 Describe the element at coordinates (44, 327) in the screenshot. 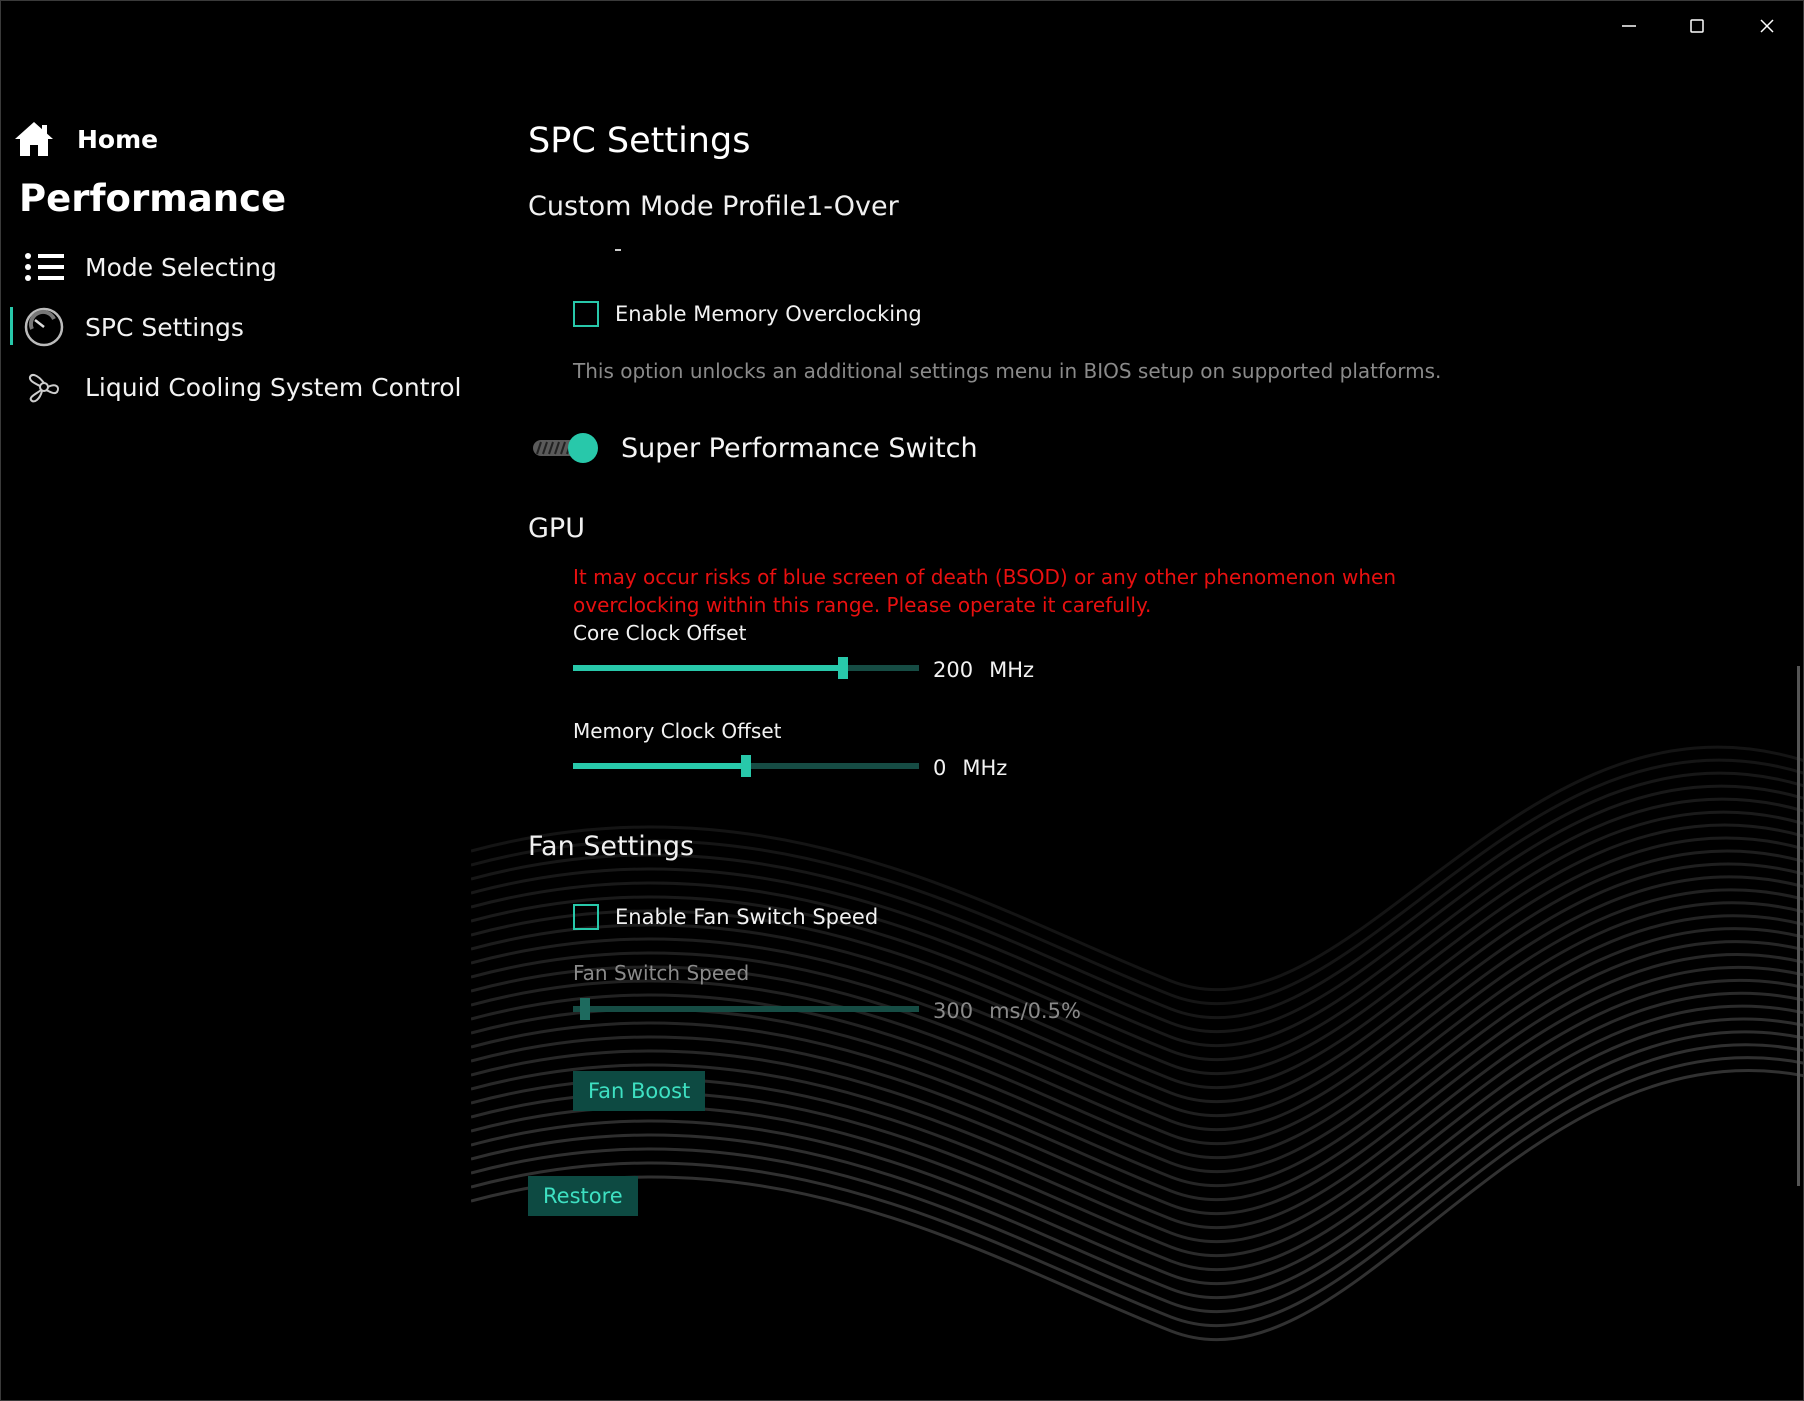

I see `gauge-icon` at that location.